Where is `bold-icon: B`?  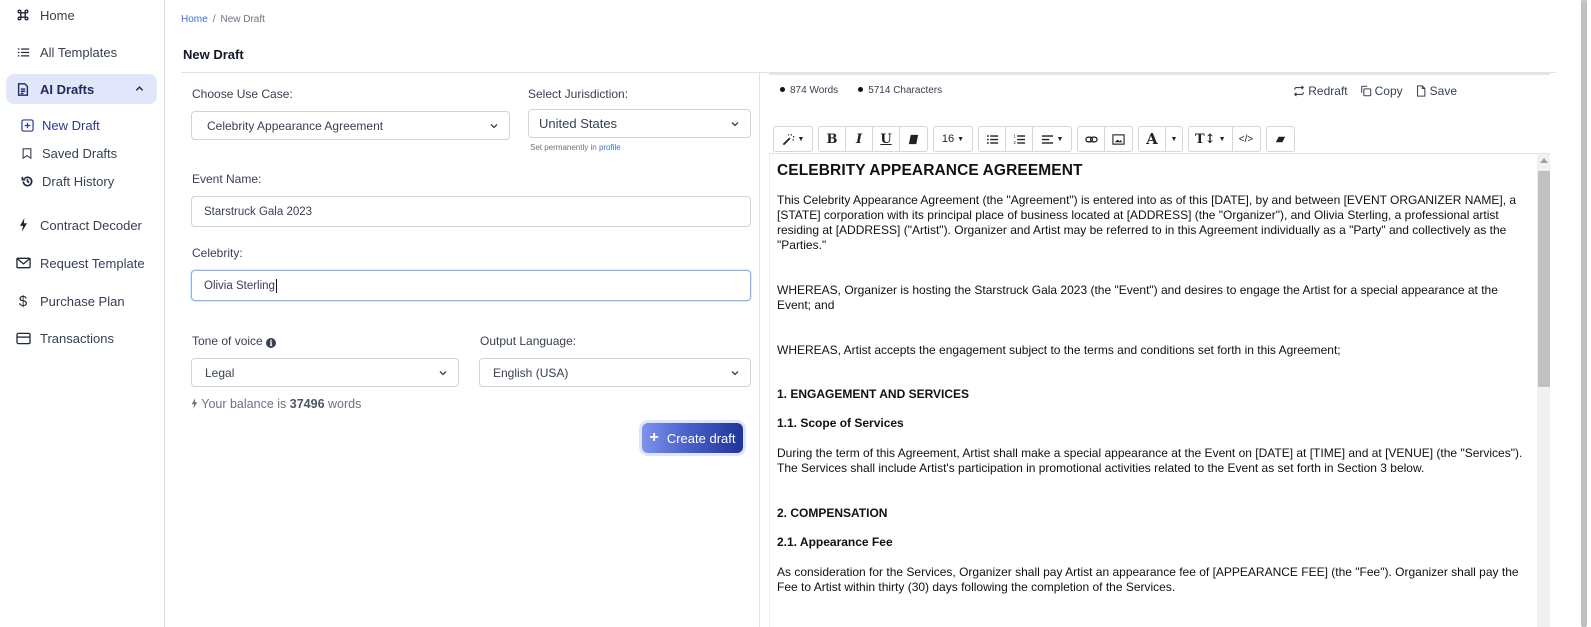 bold-icon: B is located at coordinates (832, 139).